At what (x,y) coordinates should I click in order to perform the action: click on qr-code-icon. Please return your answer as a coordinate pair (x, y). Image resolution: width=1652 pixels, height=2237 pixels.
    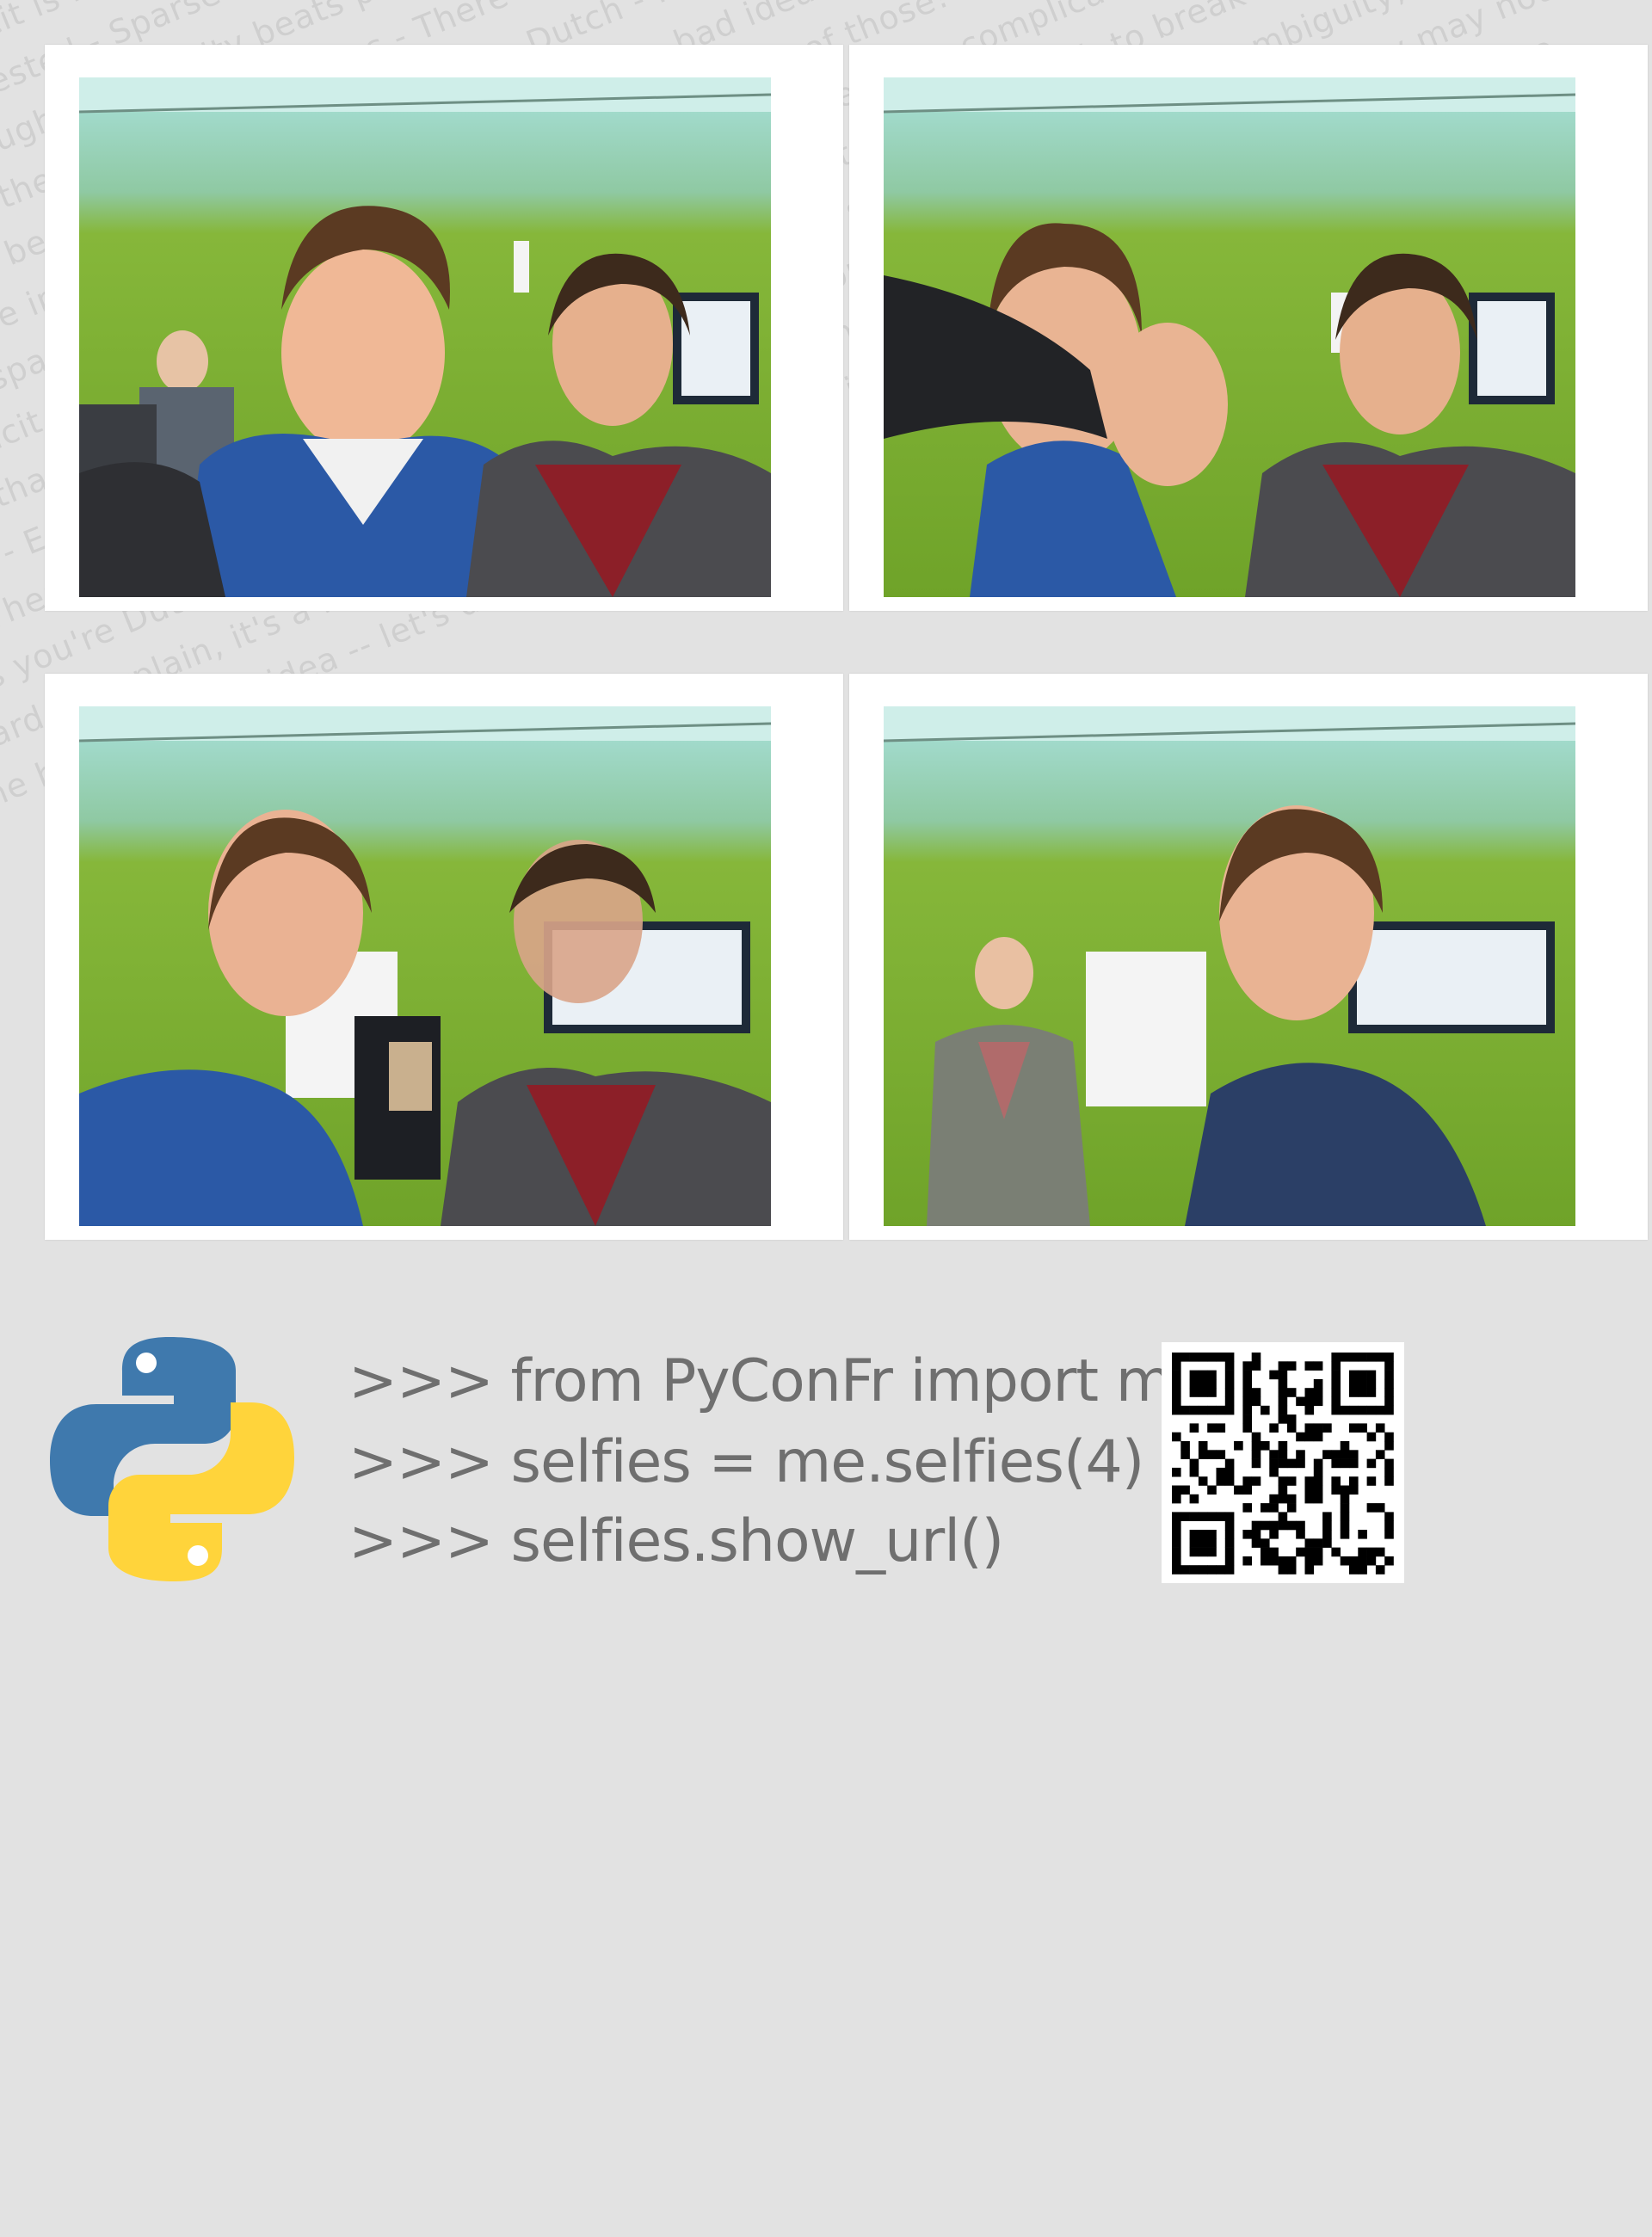
    Looking at the image, I should click on (1283, 1463).